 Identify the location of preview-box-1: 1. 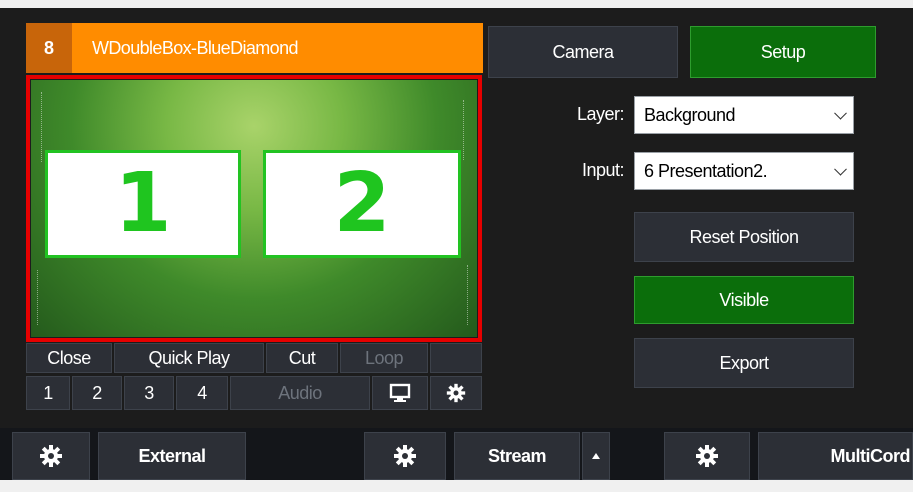
(143, 204).